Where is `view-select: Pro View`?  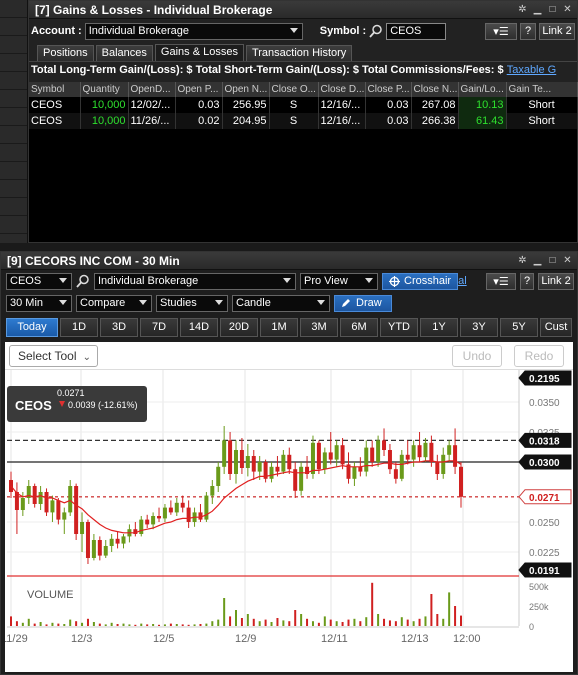 view-select: Pro View is located at coordinates (339, 281).